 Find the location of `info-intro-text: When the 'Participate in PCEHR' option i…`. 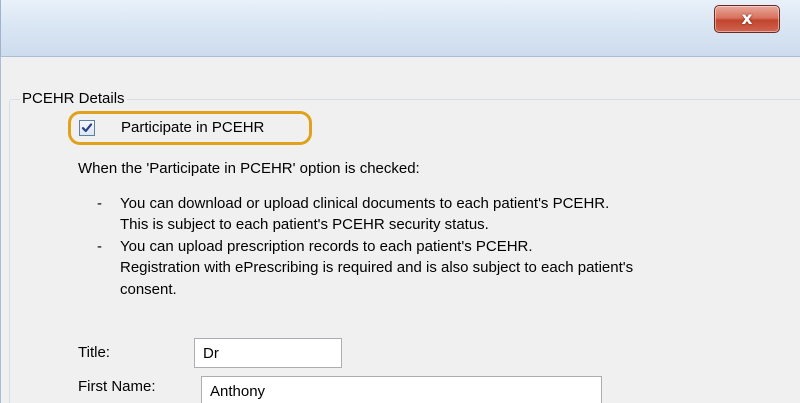

info-intro-text: When the 'Participate in PCEHR' option i… is located at coordinates (249, 168).